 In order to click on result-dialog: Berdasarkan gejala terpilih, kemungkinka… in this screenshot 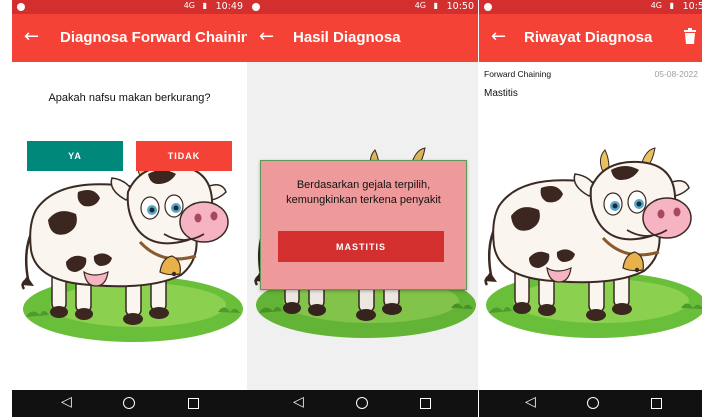, I will do `click(363, 225)`.